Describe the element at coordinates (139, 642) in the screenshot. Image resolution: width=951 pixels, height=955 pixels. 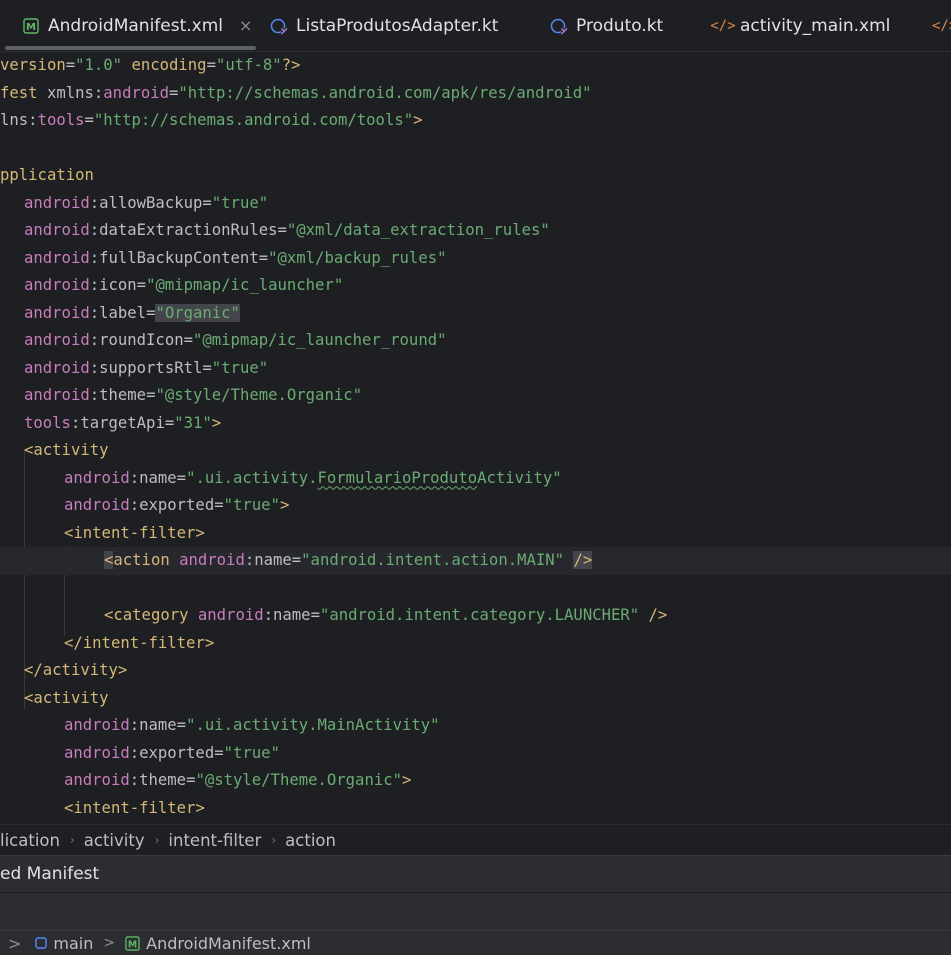
I see `code-line: </intent-filter>` at that location.